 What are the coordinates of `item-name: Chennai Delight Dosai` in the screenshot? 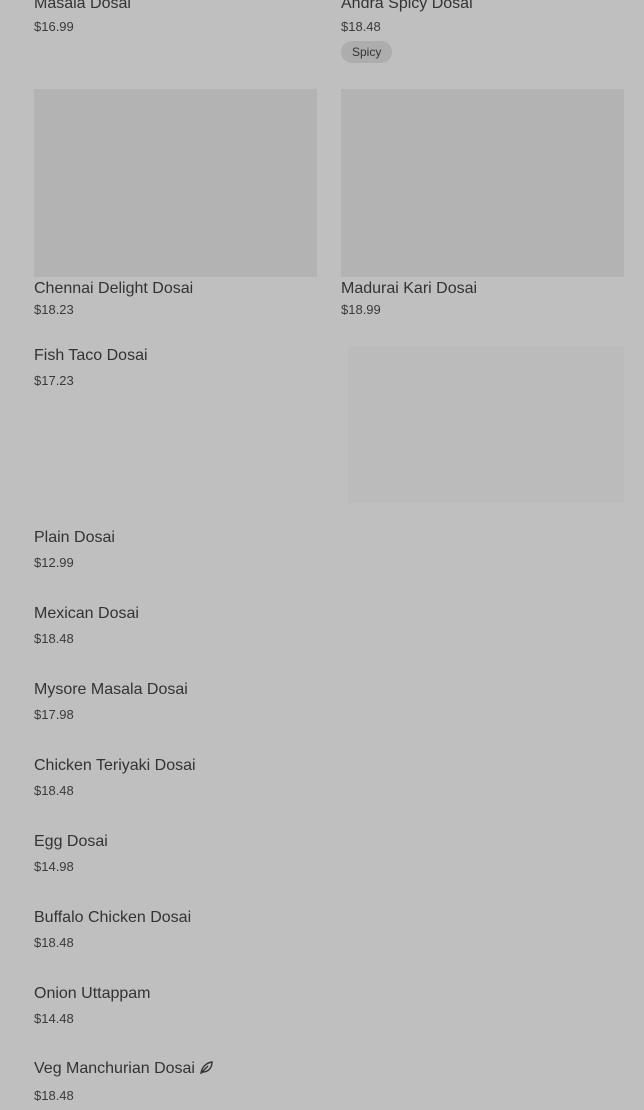 It's located at (114, 288).